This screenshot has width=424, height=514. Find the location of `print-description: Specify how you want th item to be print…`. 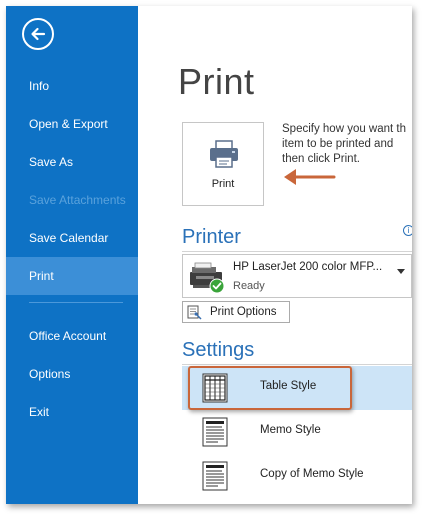

print-description: Specify how you want th item to be print… is located at coordinates (344, 144).